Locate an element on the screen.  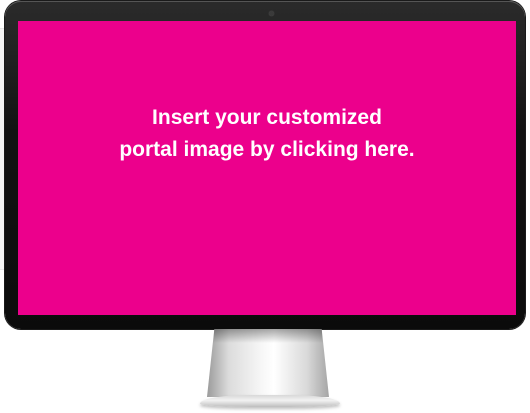
stand-neck-shadow is located at coordinates (268, 336).